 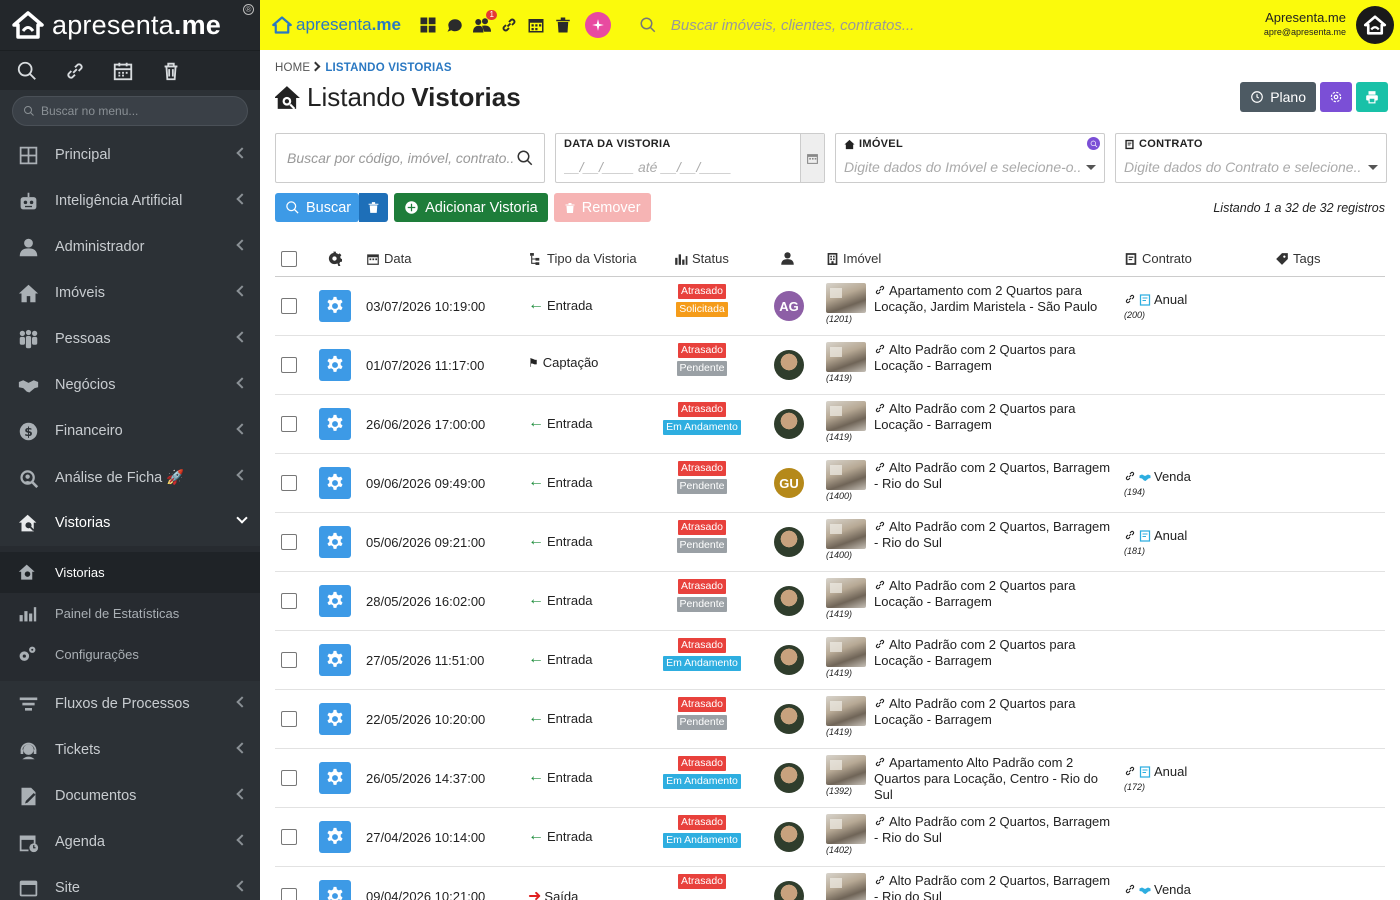 I want to click on select-all-checkbox, so click(x=289, y=258).